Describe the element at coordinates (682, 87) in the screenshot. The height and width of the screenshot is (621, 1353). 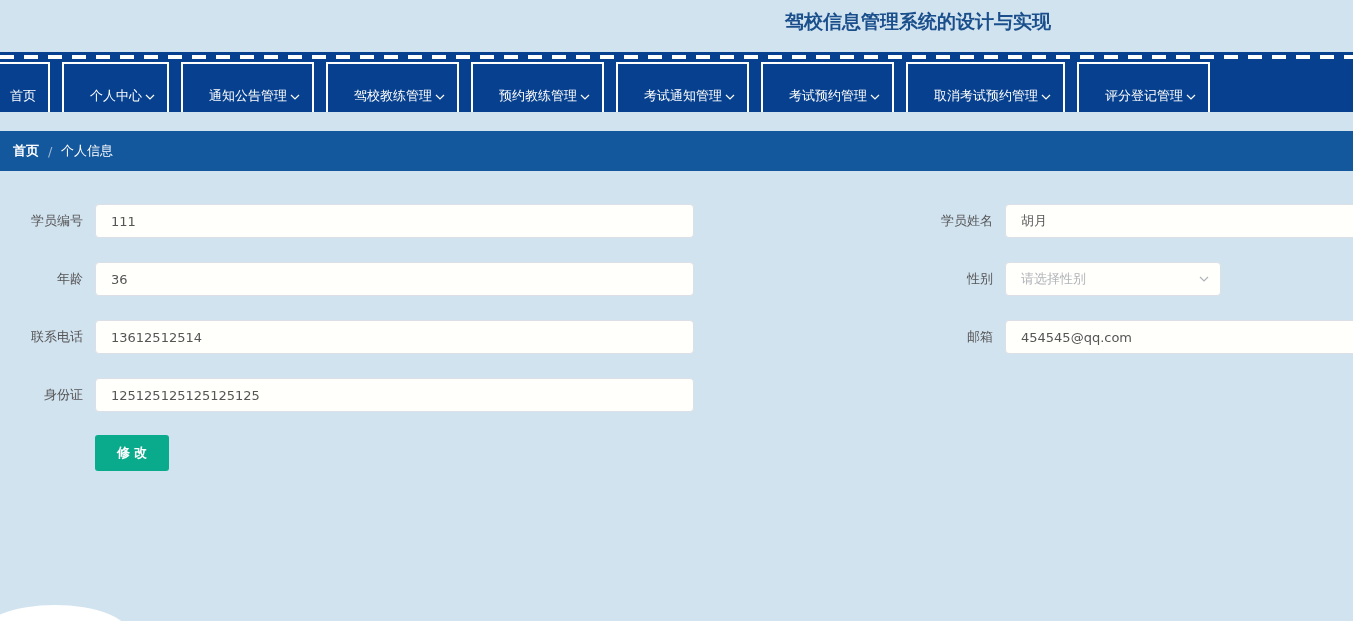
I see `nav-tab: 考试通知管理` at that location.